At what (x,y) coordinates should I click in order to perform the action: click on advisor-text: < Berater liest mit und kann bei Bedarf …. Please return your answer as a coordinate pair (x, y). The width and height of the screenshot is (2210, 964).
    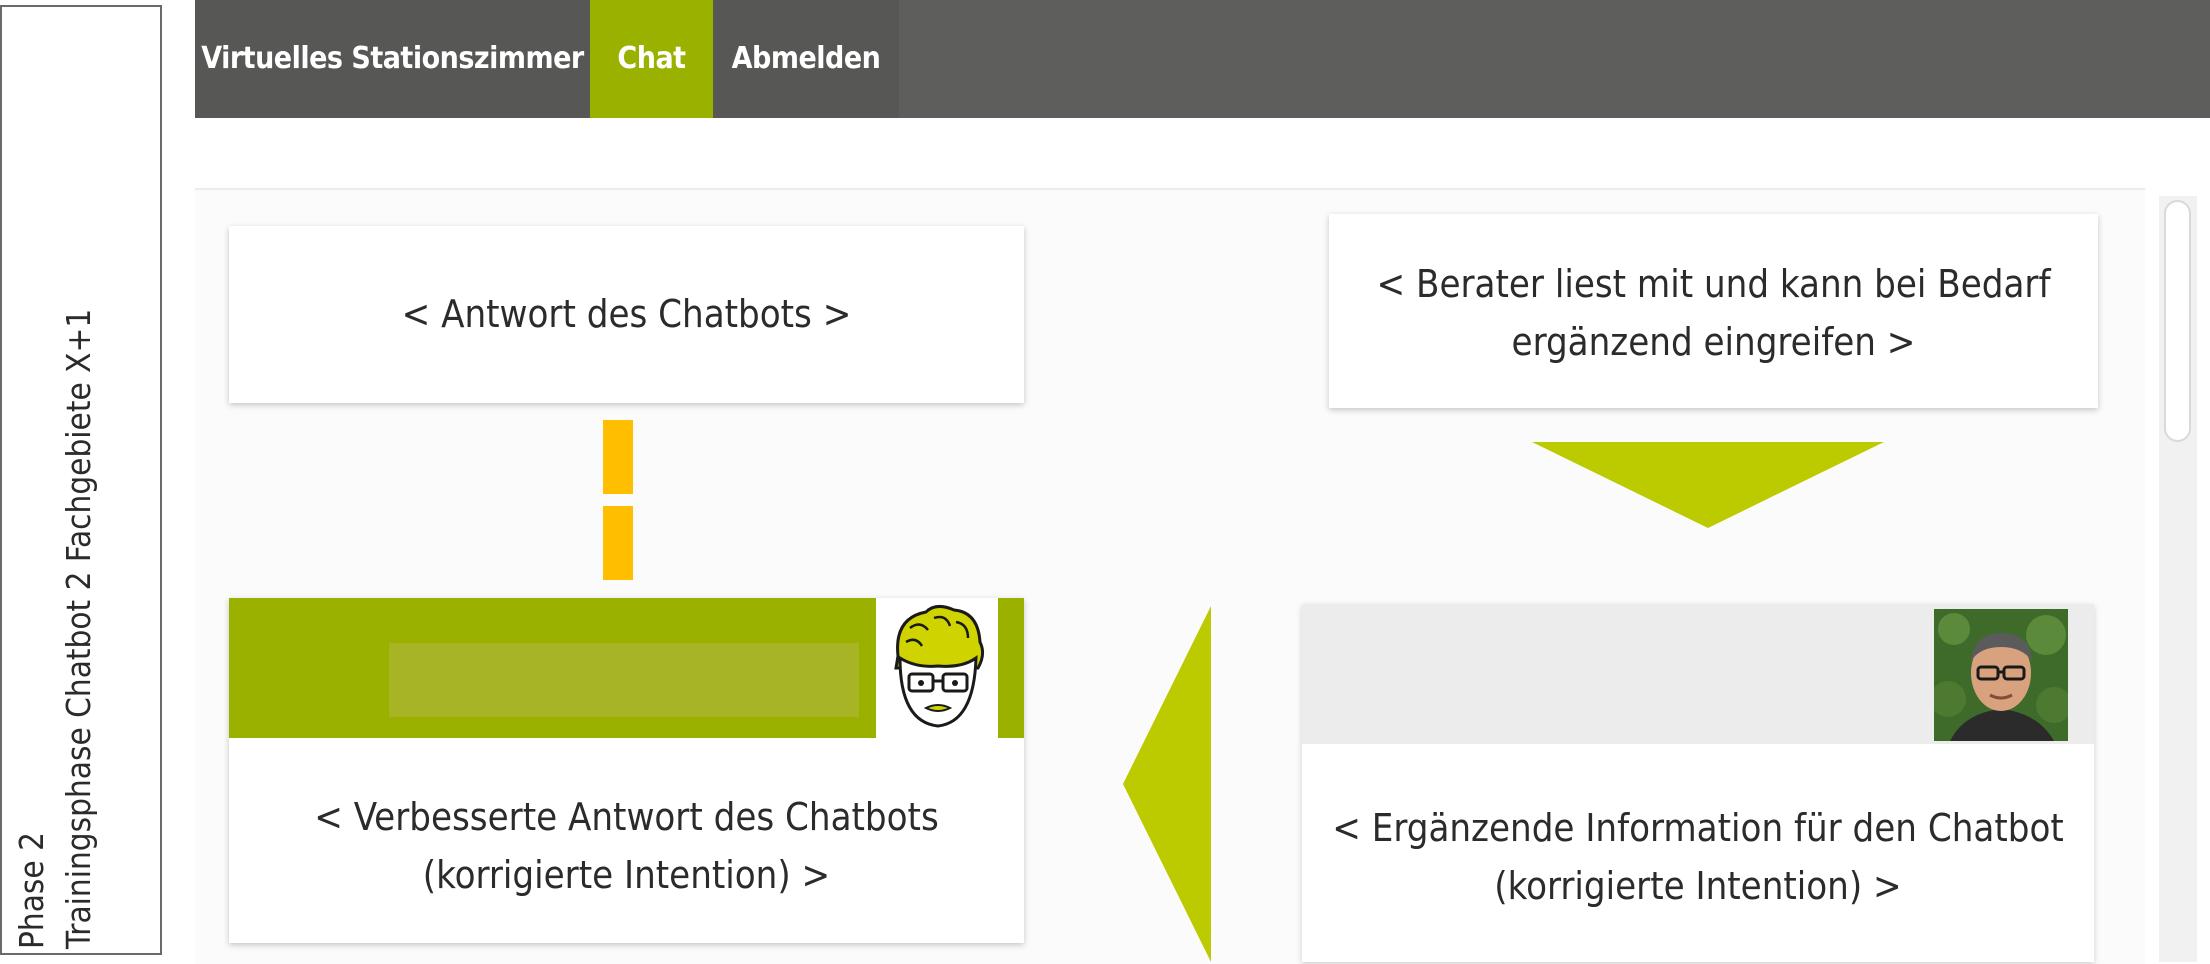
    Looking at the image, I should click on (1713, 313).